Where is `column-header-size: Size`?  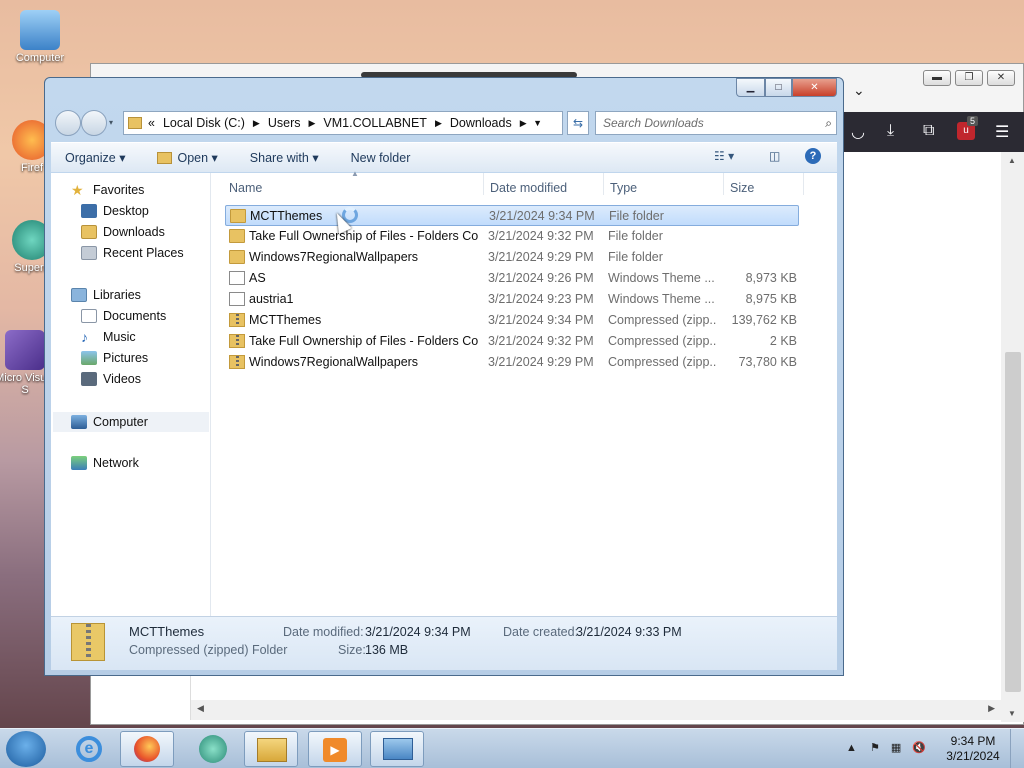
column-header-size: Size is located at coordinates (742, 188).